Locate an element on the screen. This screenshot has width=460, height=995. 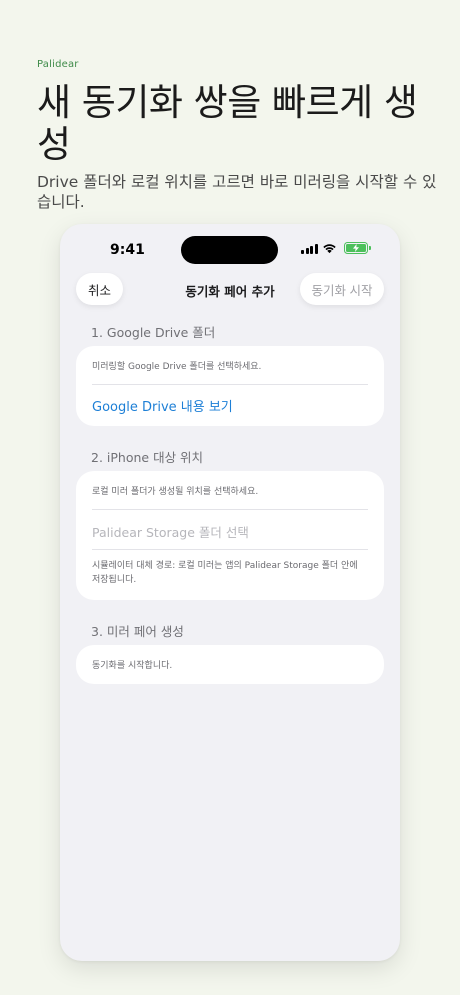
storage-folder-select: Palidear Storage 폴더 선택 is located at coordinates (230, 529).